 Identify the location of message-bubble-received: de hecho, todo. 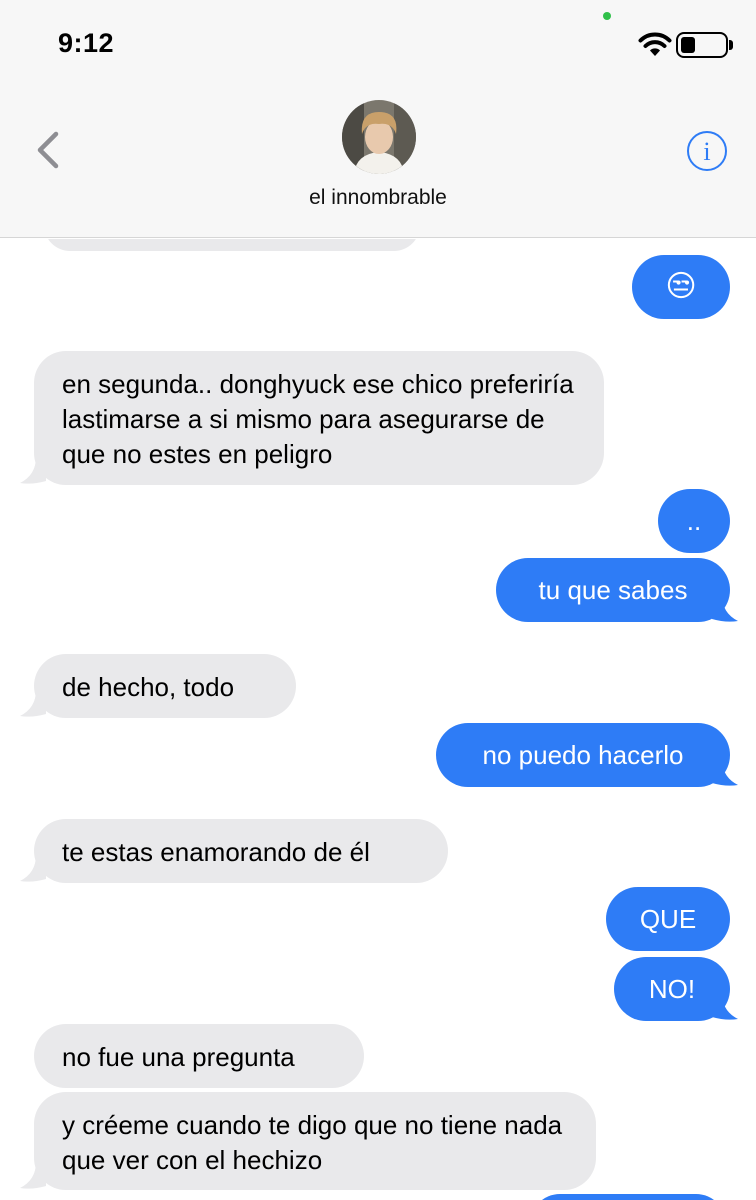
(165, 686).